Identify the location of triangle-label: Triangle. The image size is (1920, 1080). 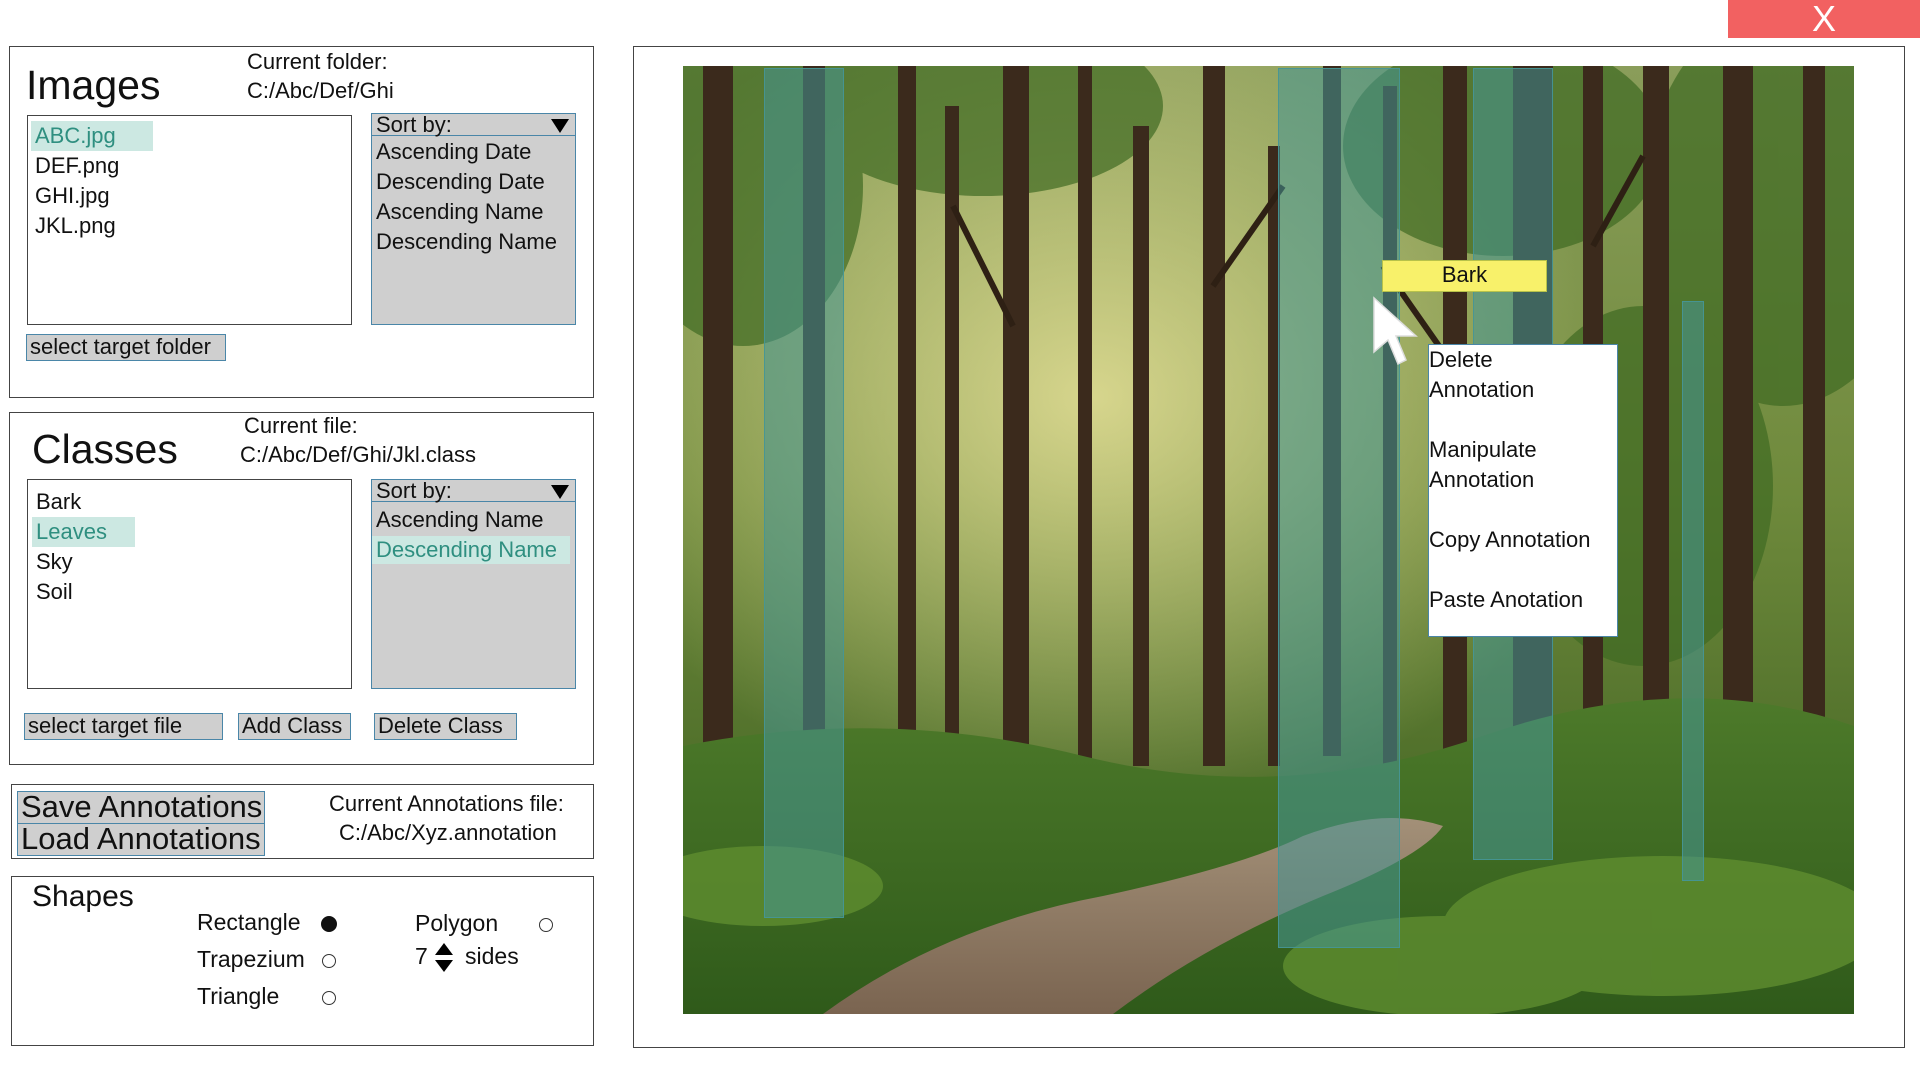
(238, 996).